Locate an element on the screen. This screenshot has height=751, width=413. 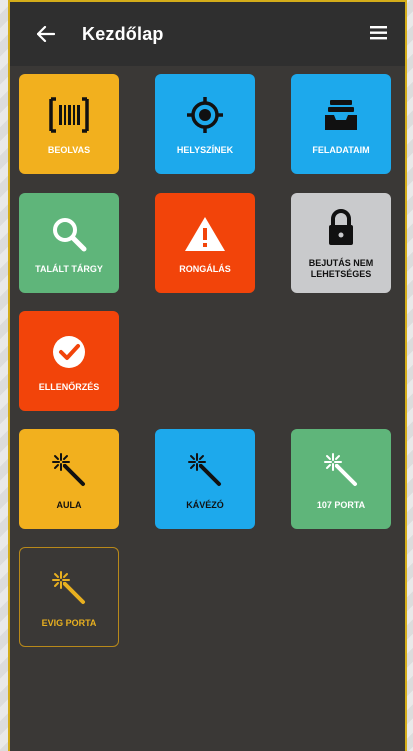
tile-rongalas: RONGÁLÁS is located at coordinates (205, 243).